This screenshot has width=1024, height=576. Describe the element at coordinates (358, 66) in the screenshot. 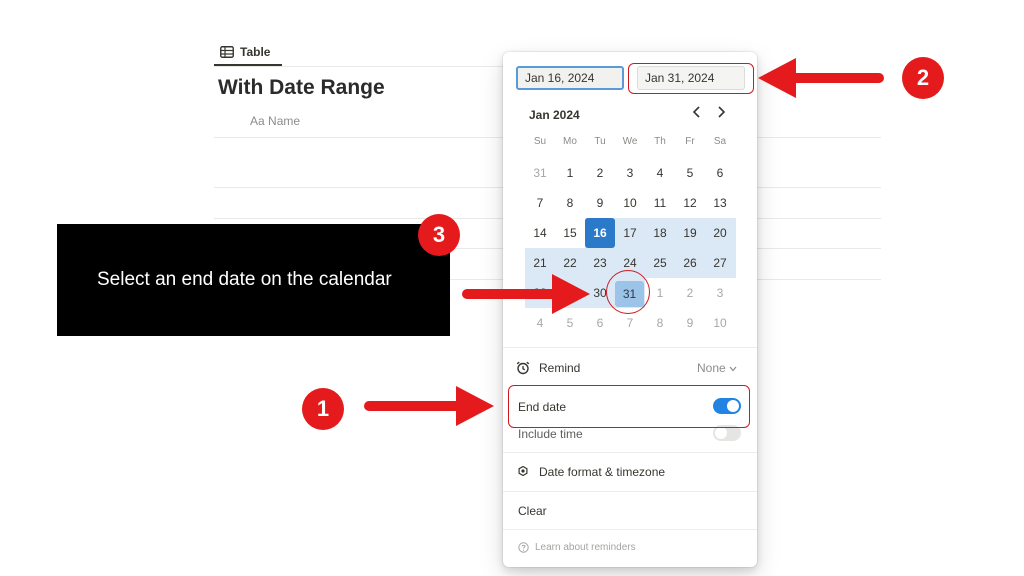

I see `tab-divider` at that location.